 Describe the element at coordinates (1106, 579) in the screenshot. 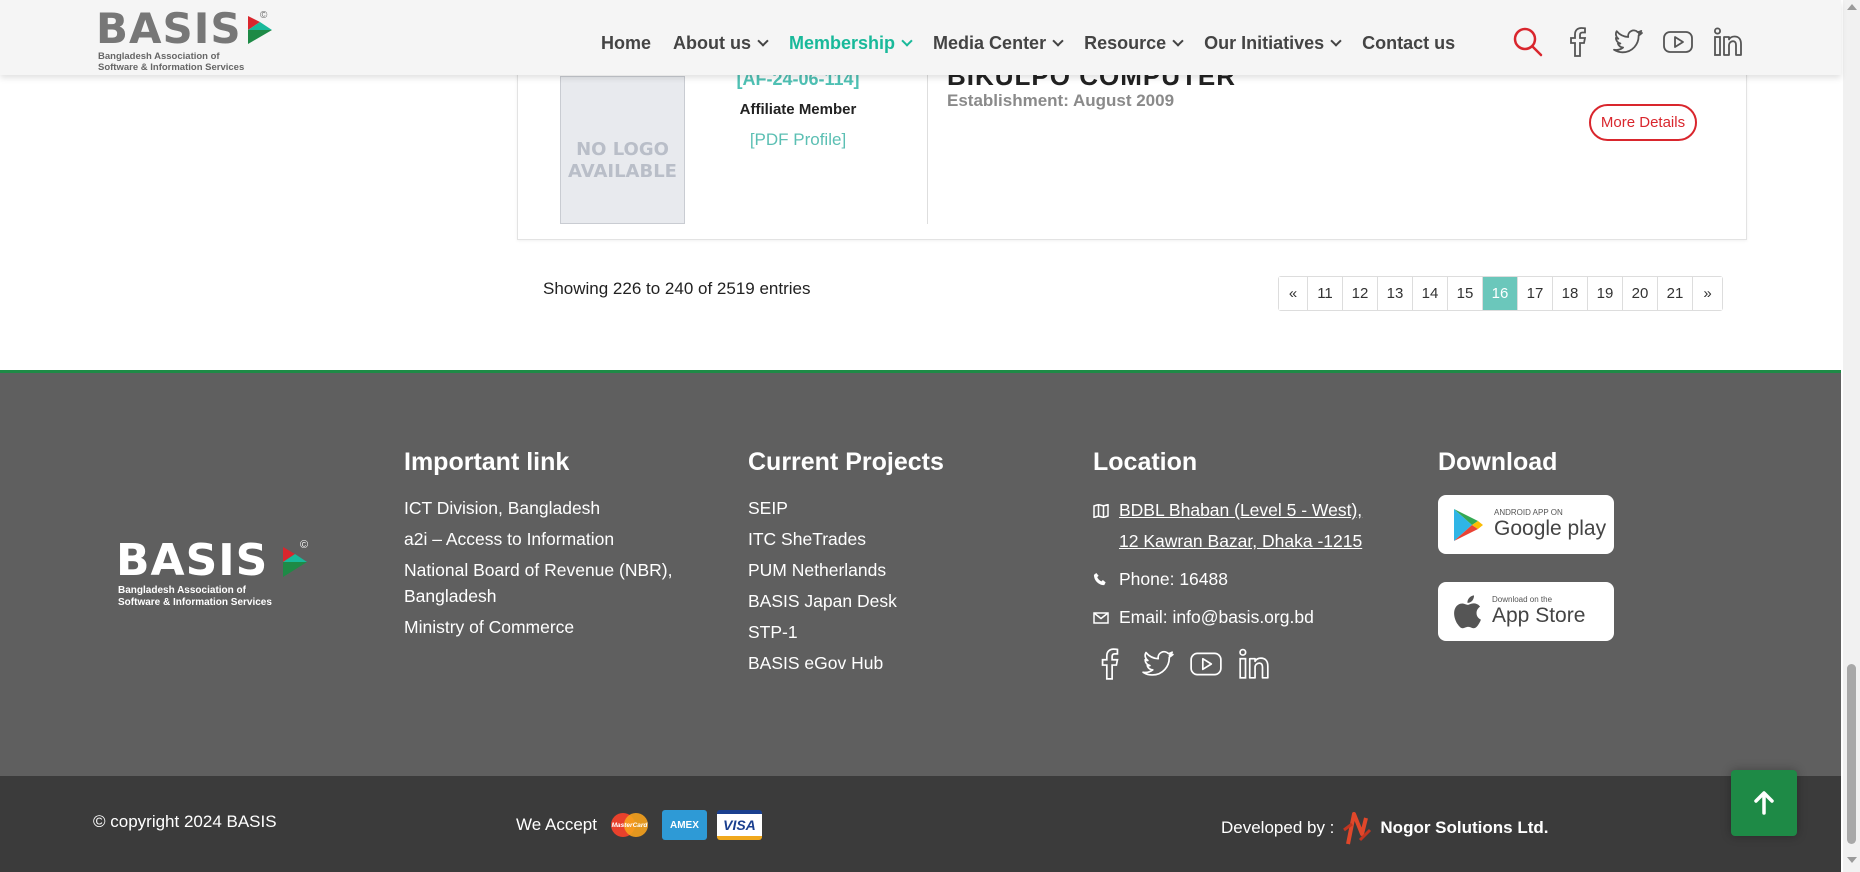

I see `phone-icon` at that location.